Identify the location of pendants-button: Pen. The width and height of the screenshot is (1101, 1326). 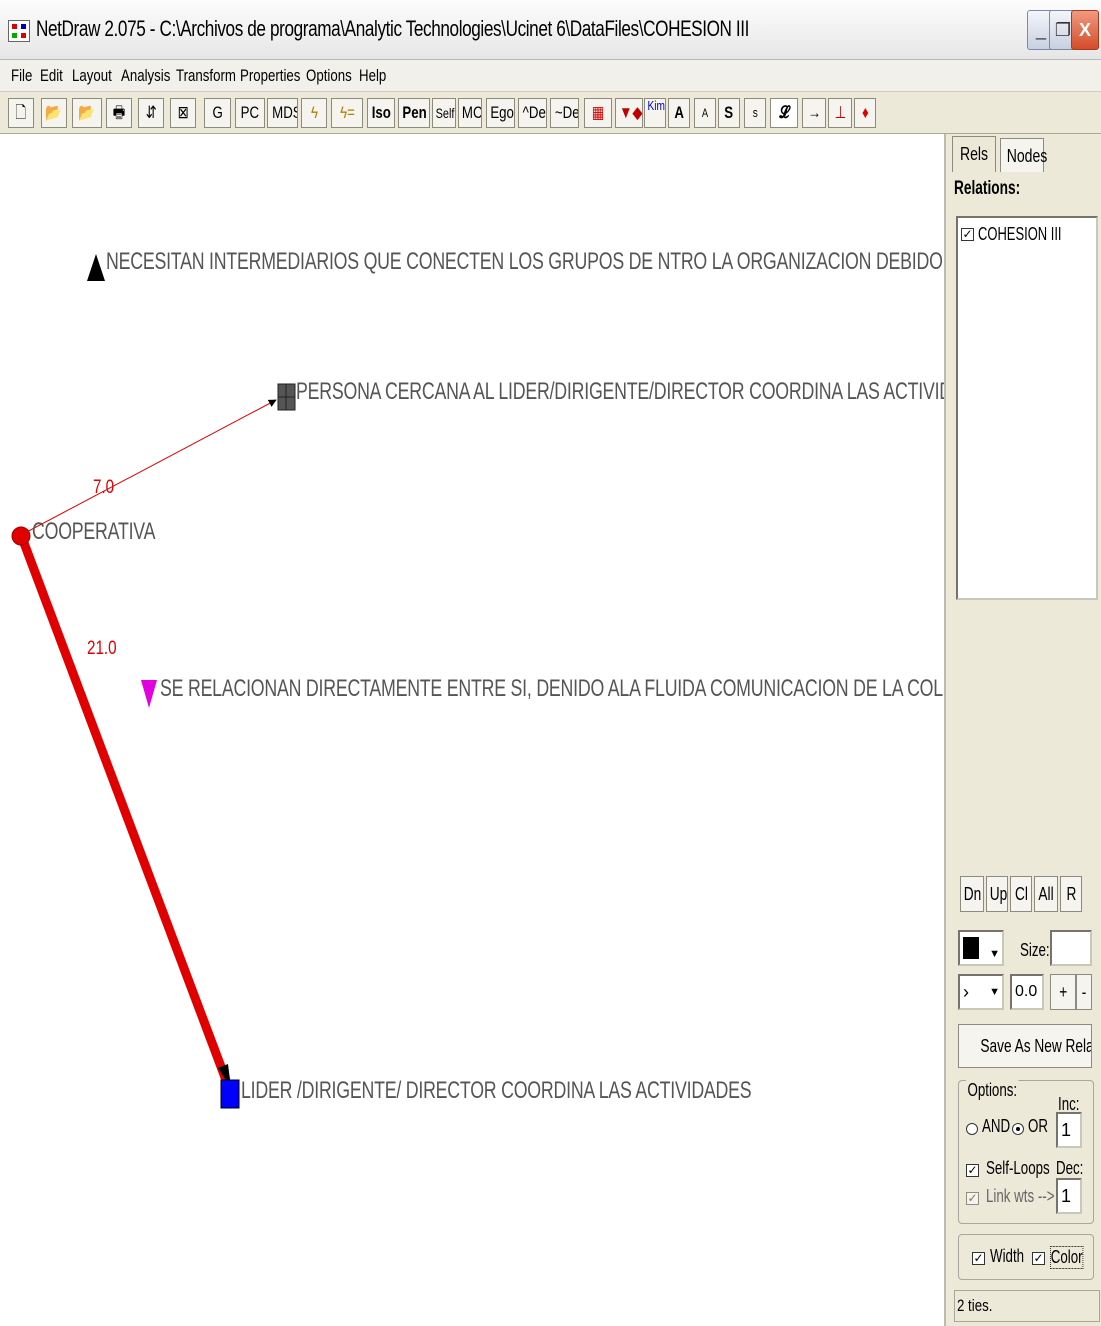
(414, 113).